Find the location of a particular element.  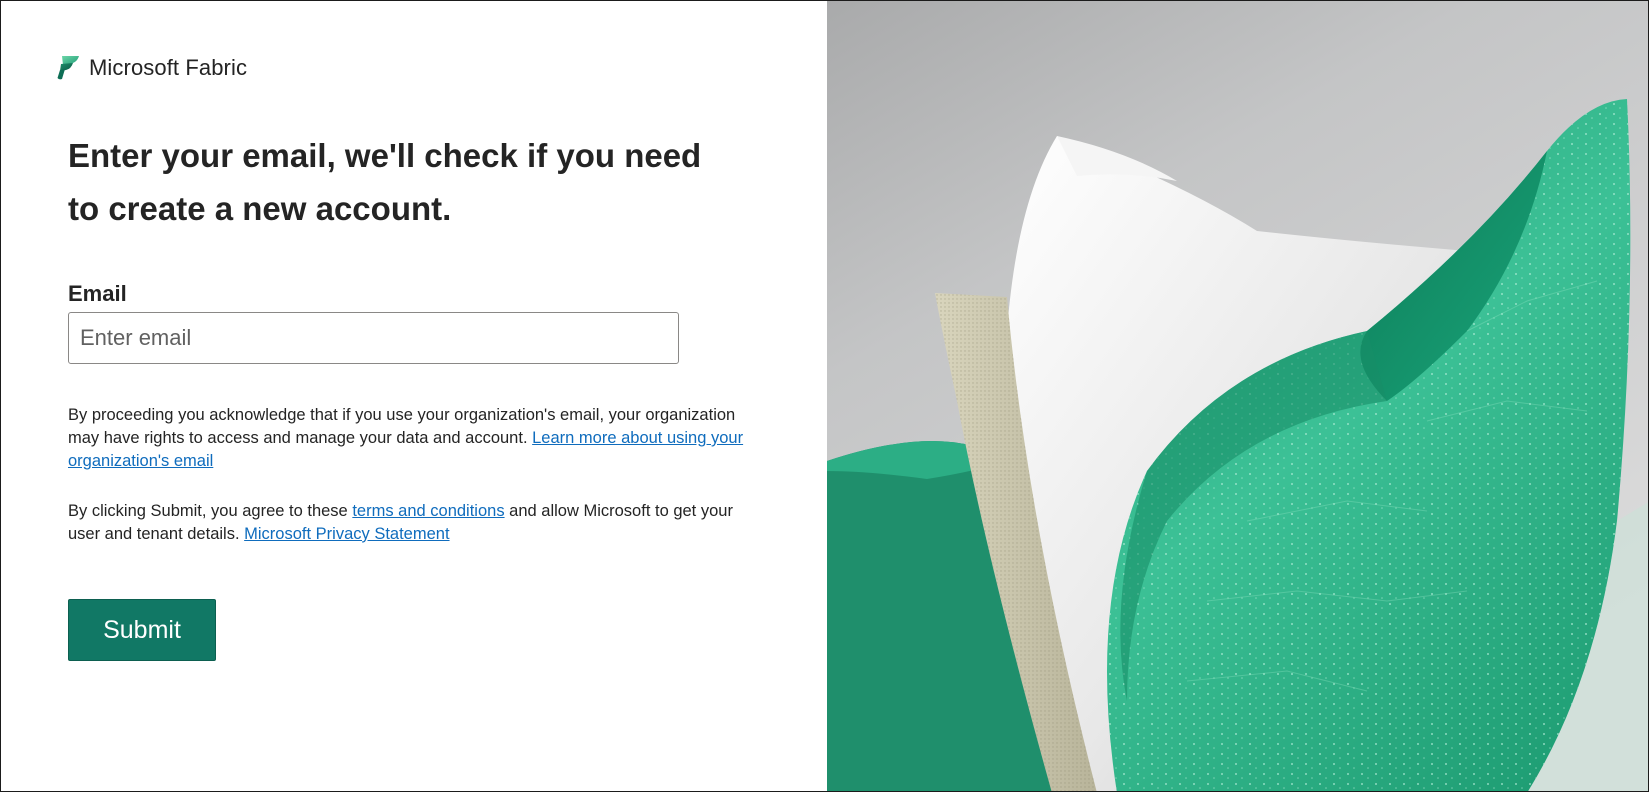

email-label: Email is located at coordinates (97, 293).